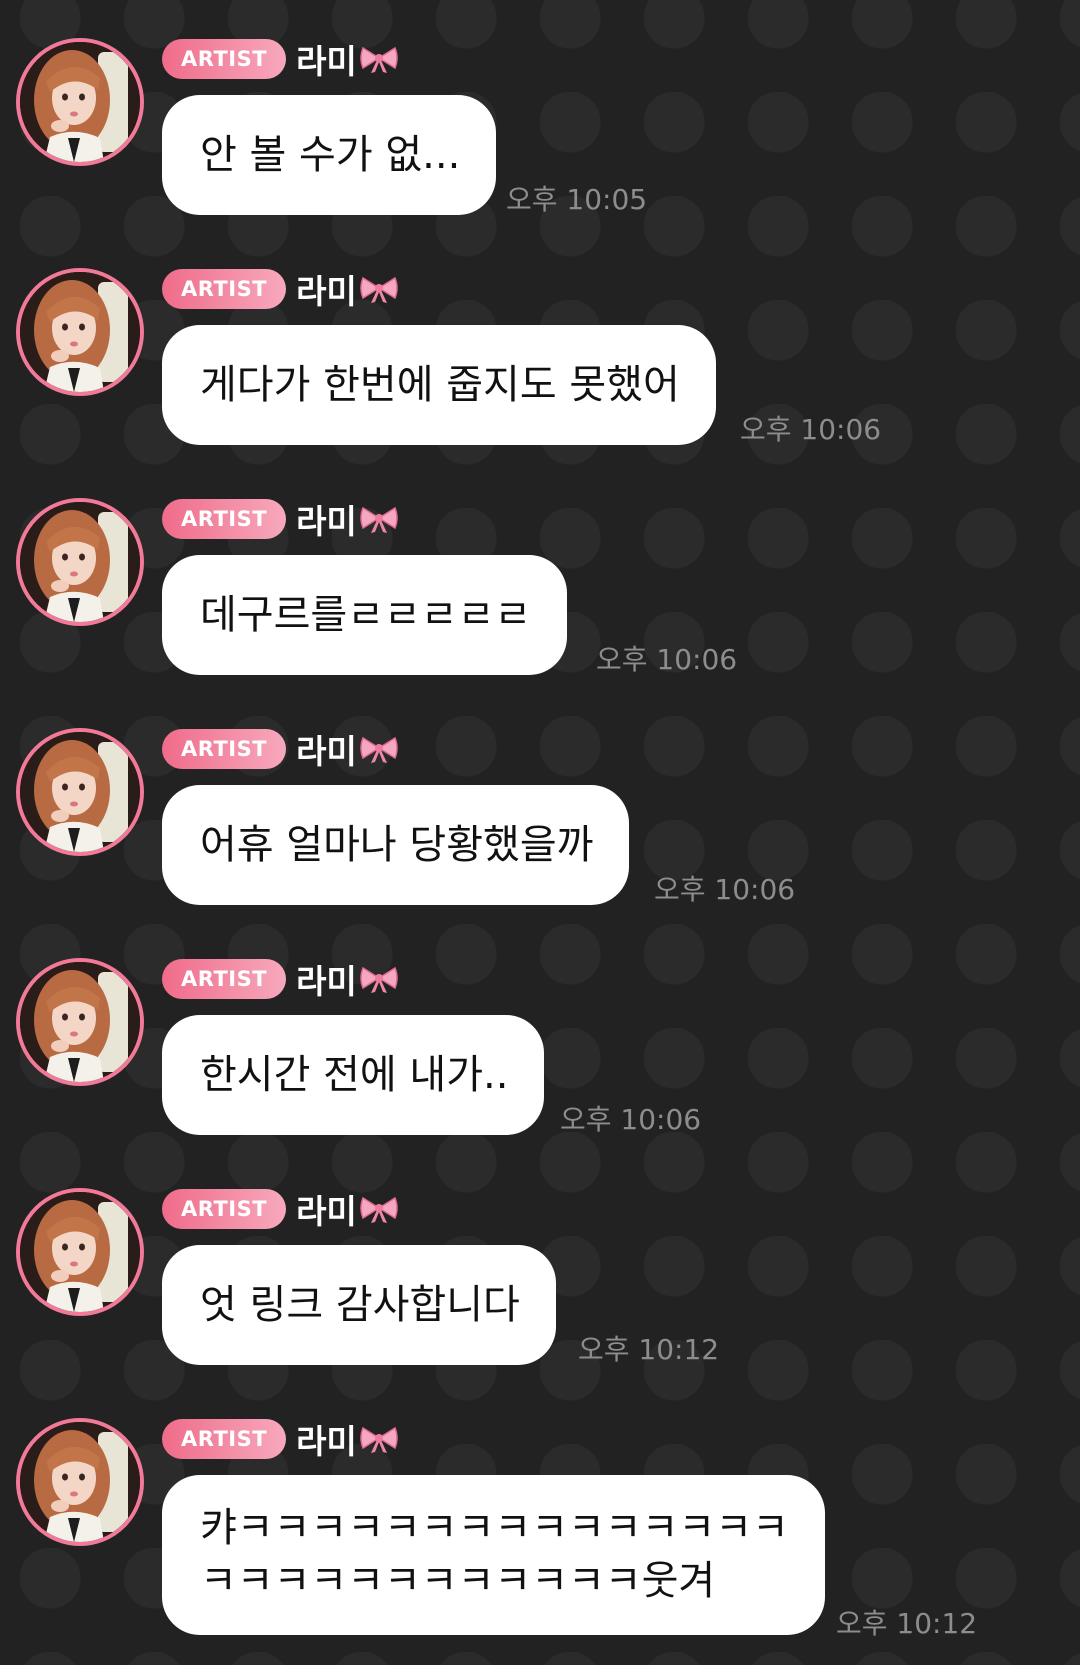 This screenshot has height=1665, width=1080. Describe the element at coordinates (359, 1305) in the screenshot. I see `message-bubble: 엇 링크 감사합니다` at that location.